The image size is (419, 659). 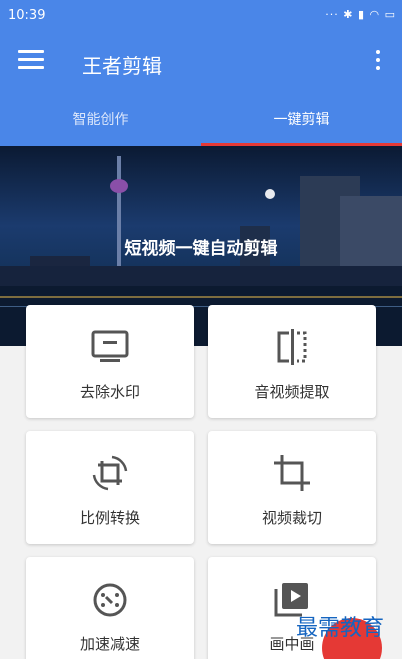 I want to click on feature-card-speed: 加速减速, so click(x=110, y=608).